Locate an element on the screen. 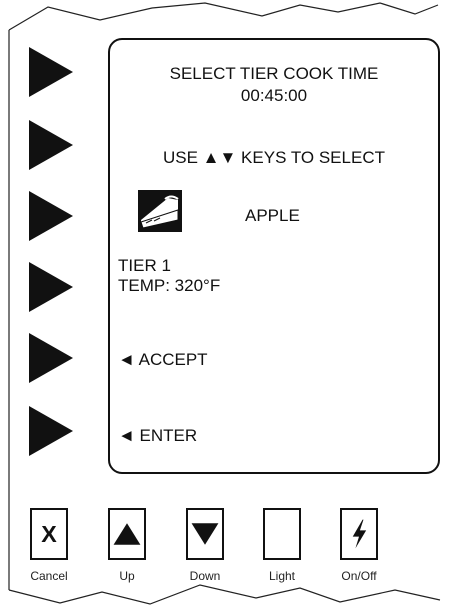 The image size is (449, 606). down-triangle-icon is located at coordinates (205, 534).